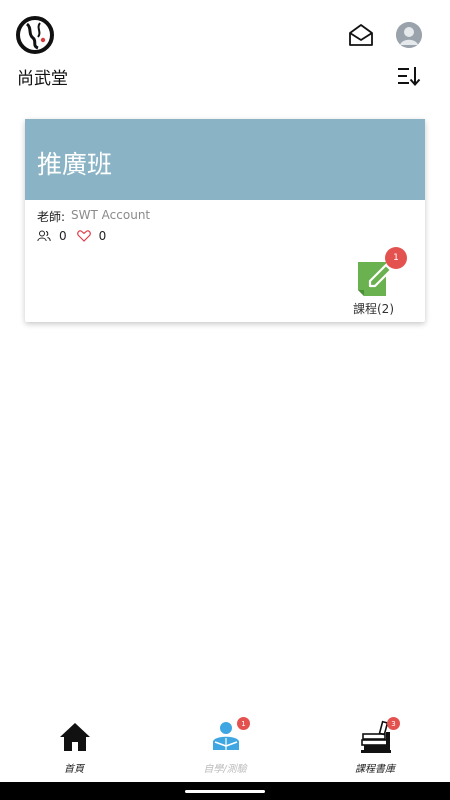 This screenshot has width=450, height=800. What do you see at coordinates (74, 769) in the screenshot?
I see `nav-label-home: 首頁` at bounding box center [74, 769].